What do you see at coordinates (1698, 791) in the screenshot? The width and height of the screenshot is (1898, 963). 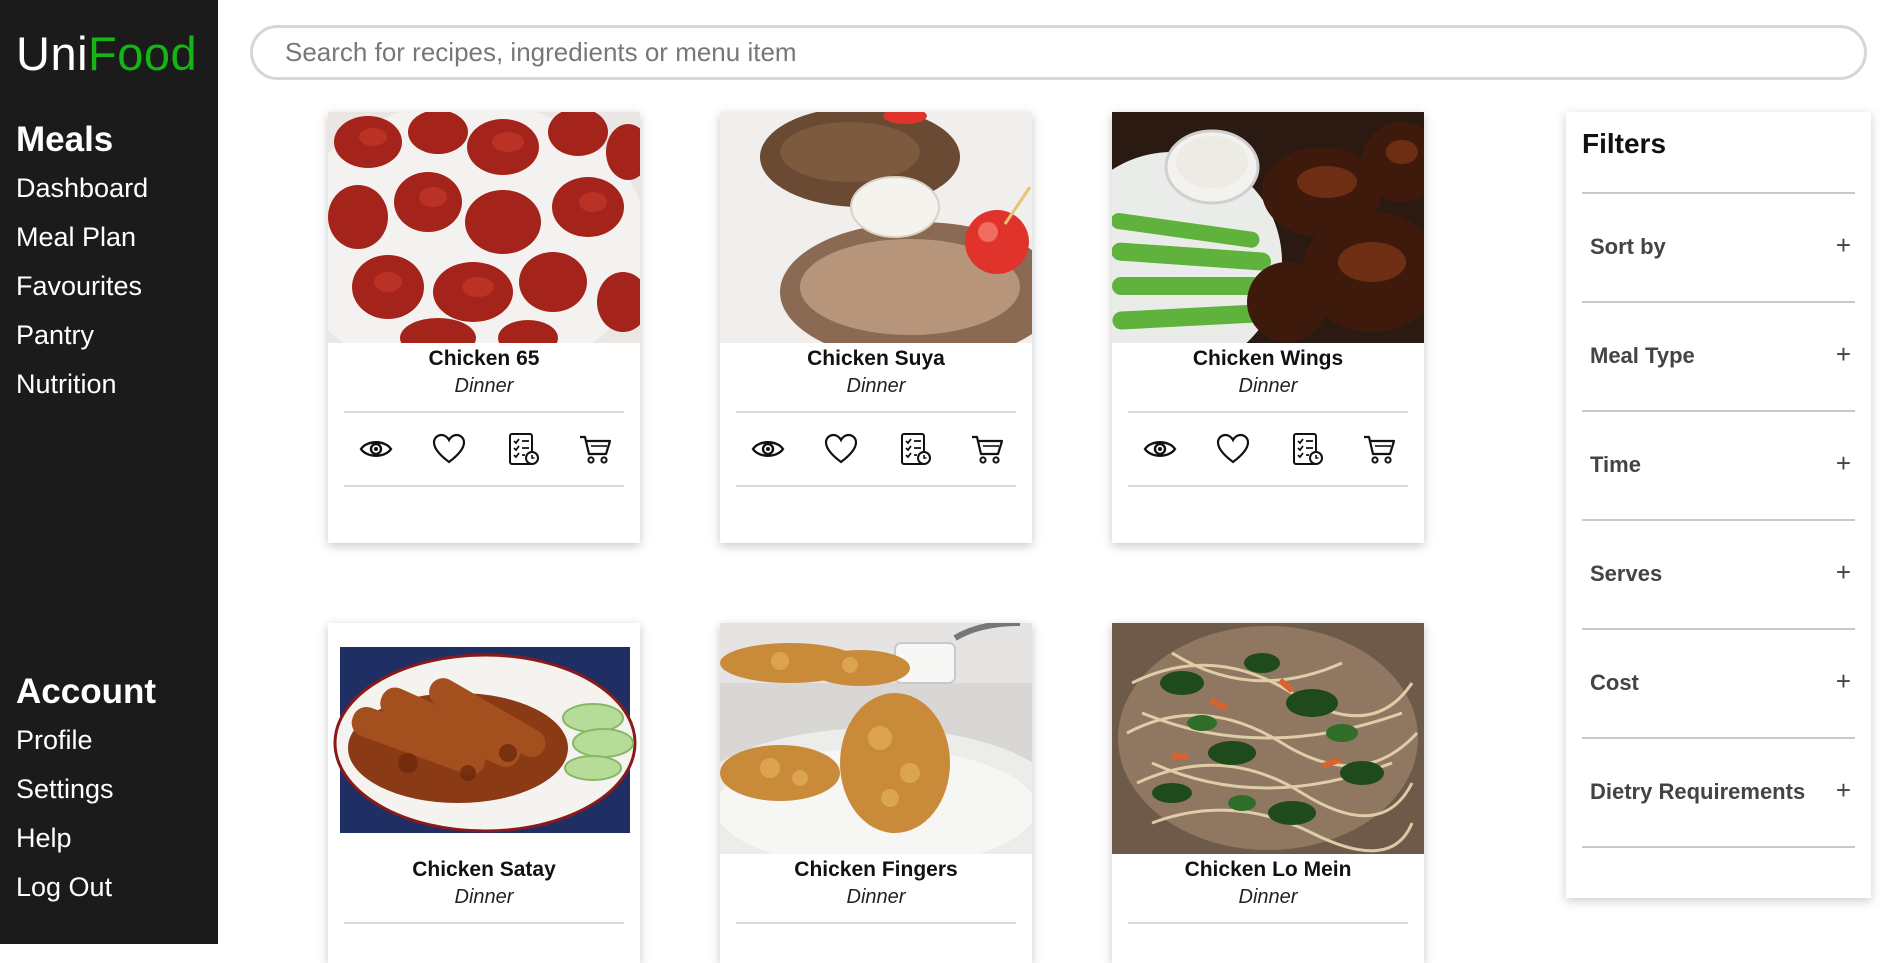 I see `filter-label: Dietry Requirements` at bounding box center [1698, 791].